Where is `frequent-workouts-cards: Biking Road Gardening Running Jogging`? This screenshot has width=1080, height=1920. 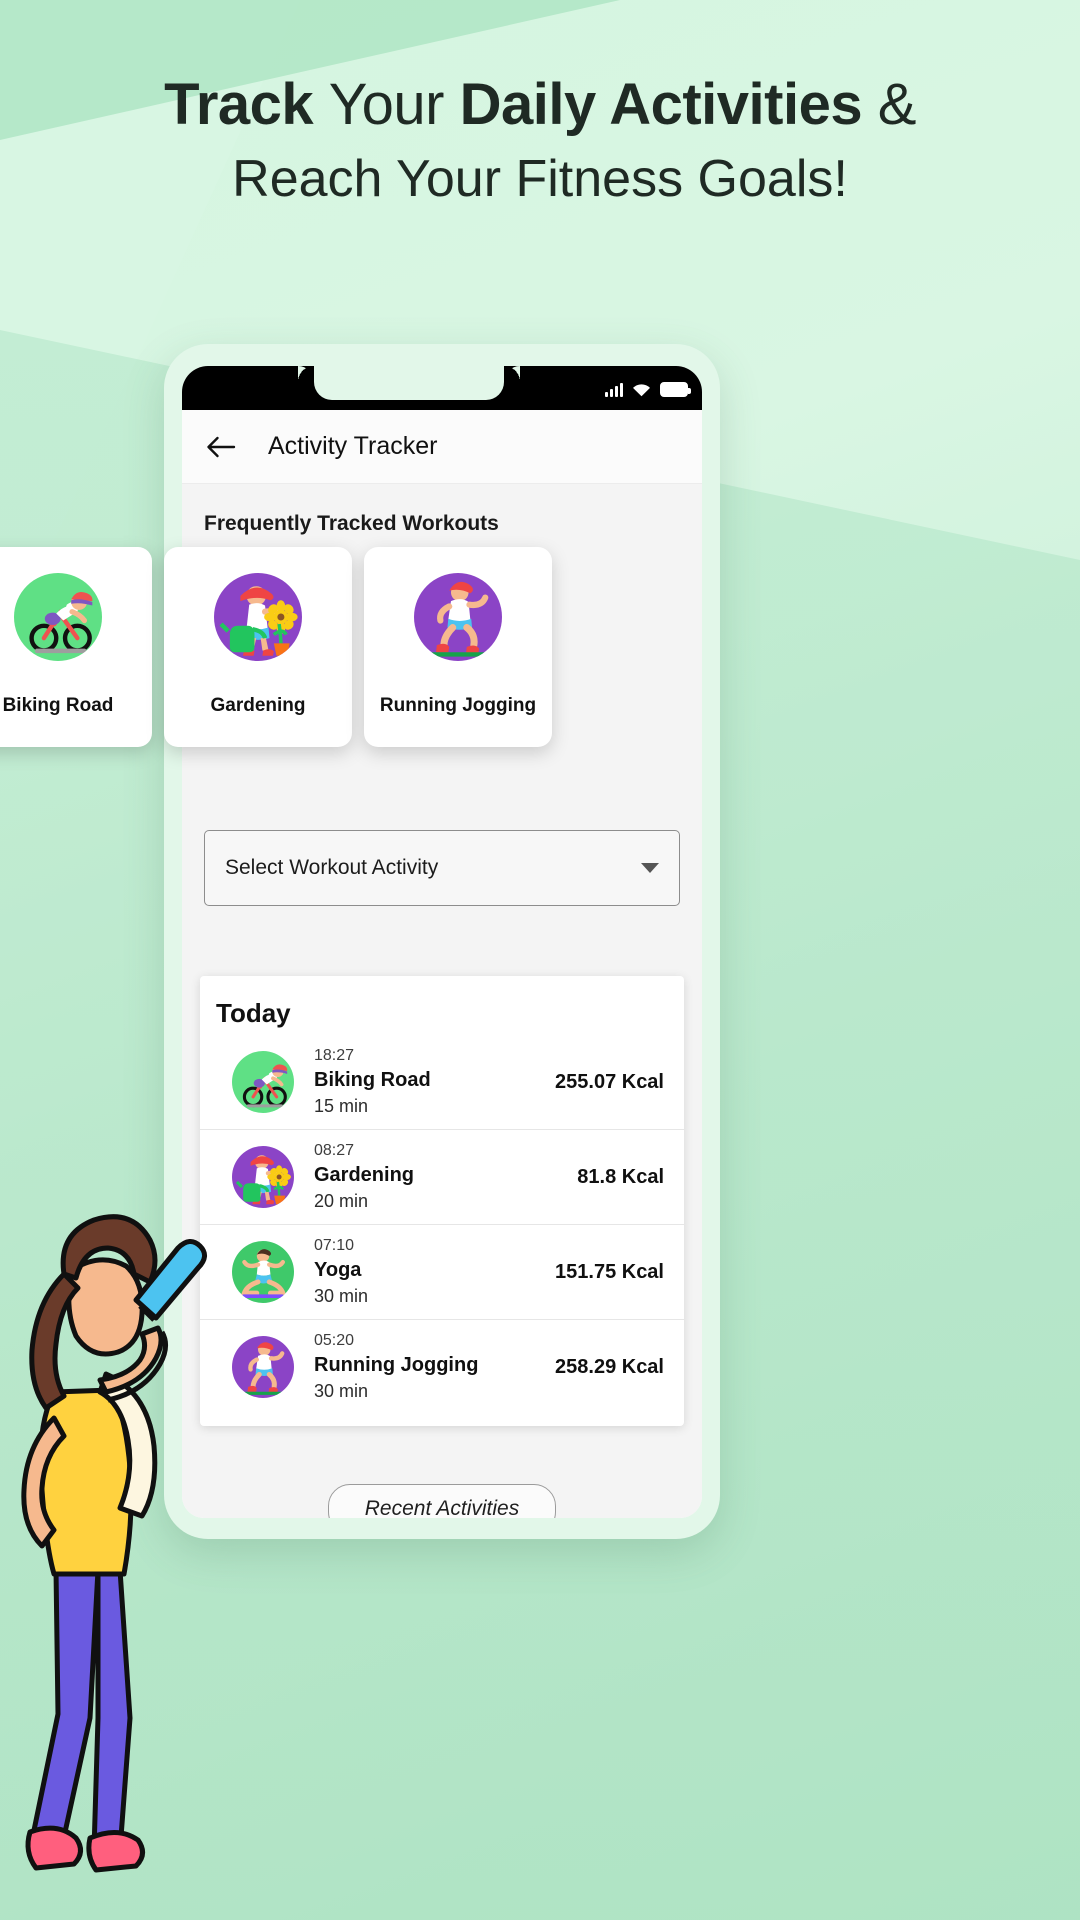
frequent-workouts-cards: Biking Road Gardening Running Jogging is located at coordinates (302, 647).